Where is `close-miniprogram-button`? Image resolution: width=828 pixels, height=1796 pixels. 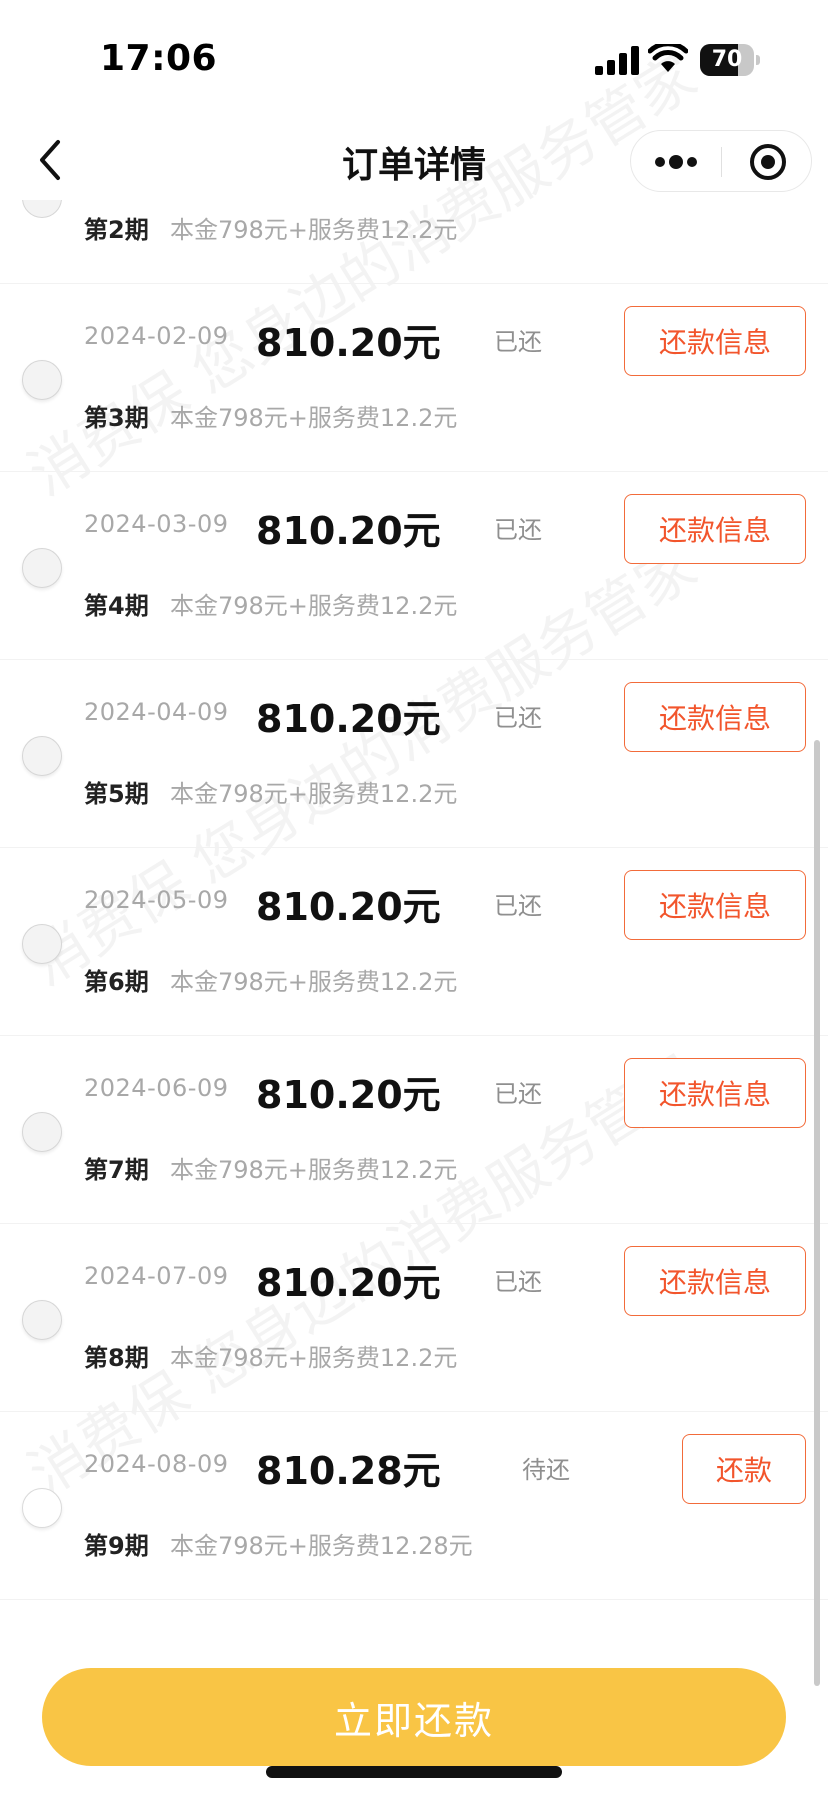
close-miniprogram-button is located at coordinates (768, 162).